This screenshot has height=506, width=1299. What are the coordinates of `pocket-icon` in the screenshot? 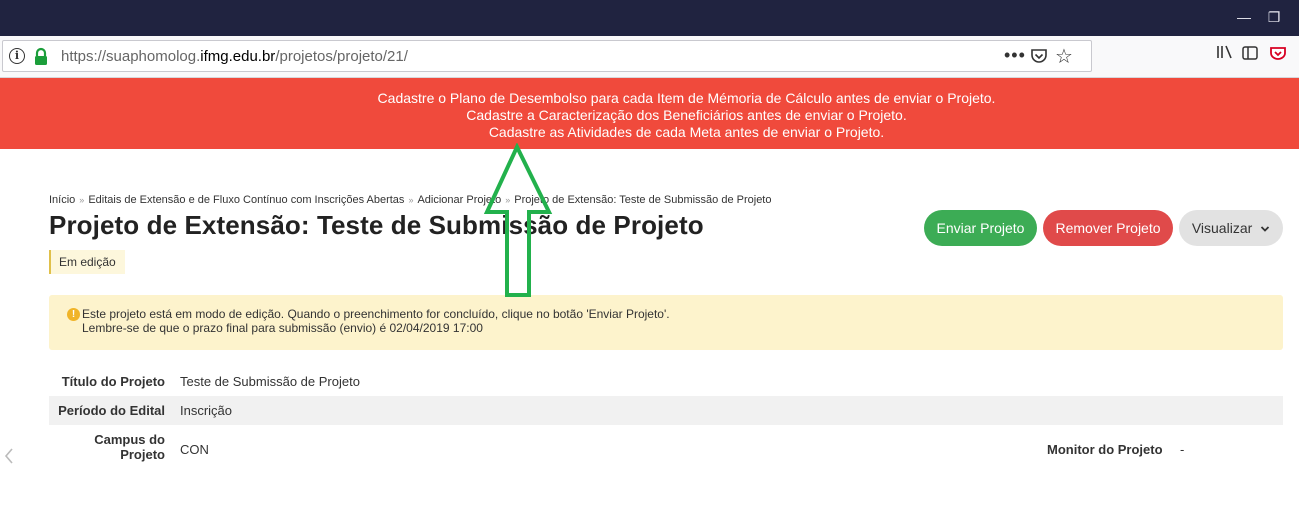 It's located at (1039, 56).